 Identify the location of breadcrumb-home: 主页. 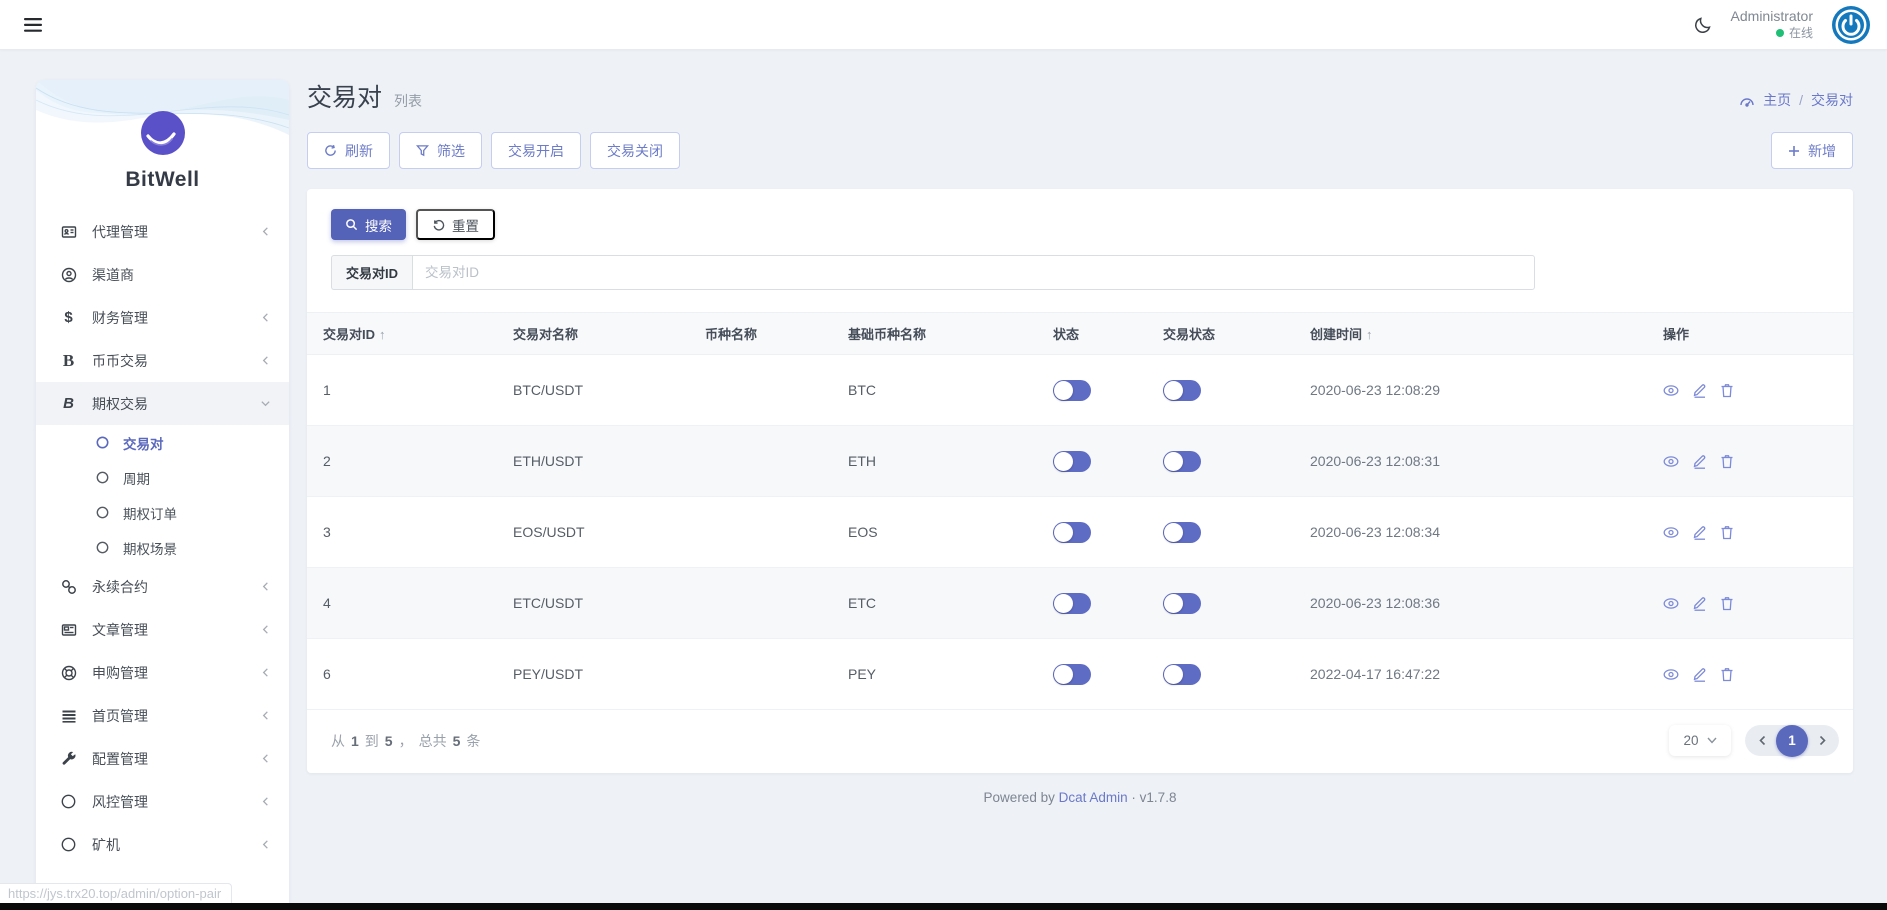
(1777, 100).